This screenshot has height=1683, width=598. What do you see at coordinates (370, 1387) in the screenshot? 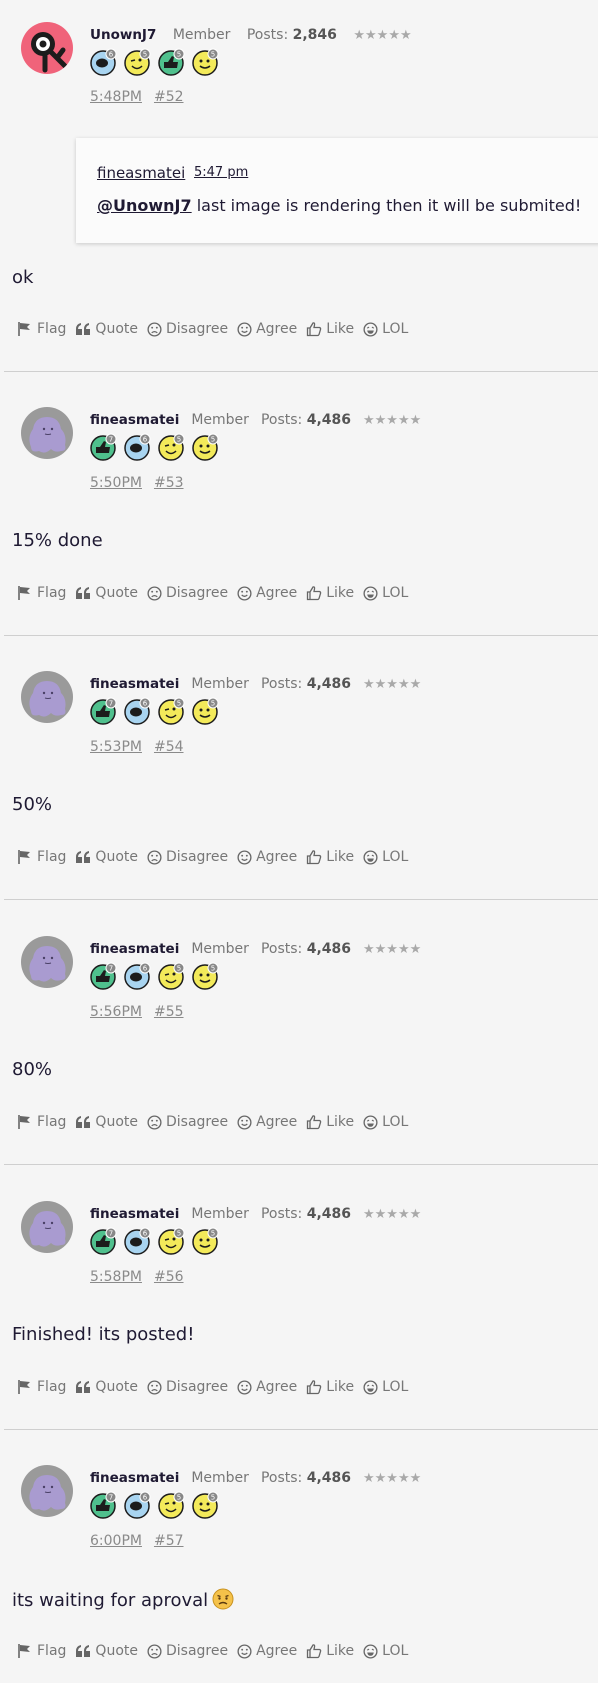
I see `laugh-icon` at bounding box center [370, 1387].